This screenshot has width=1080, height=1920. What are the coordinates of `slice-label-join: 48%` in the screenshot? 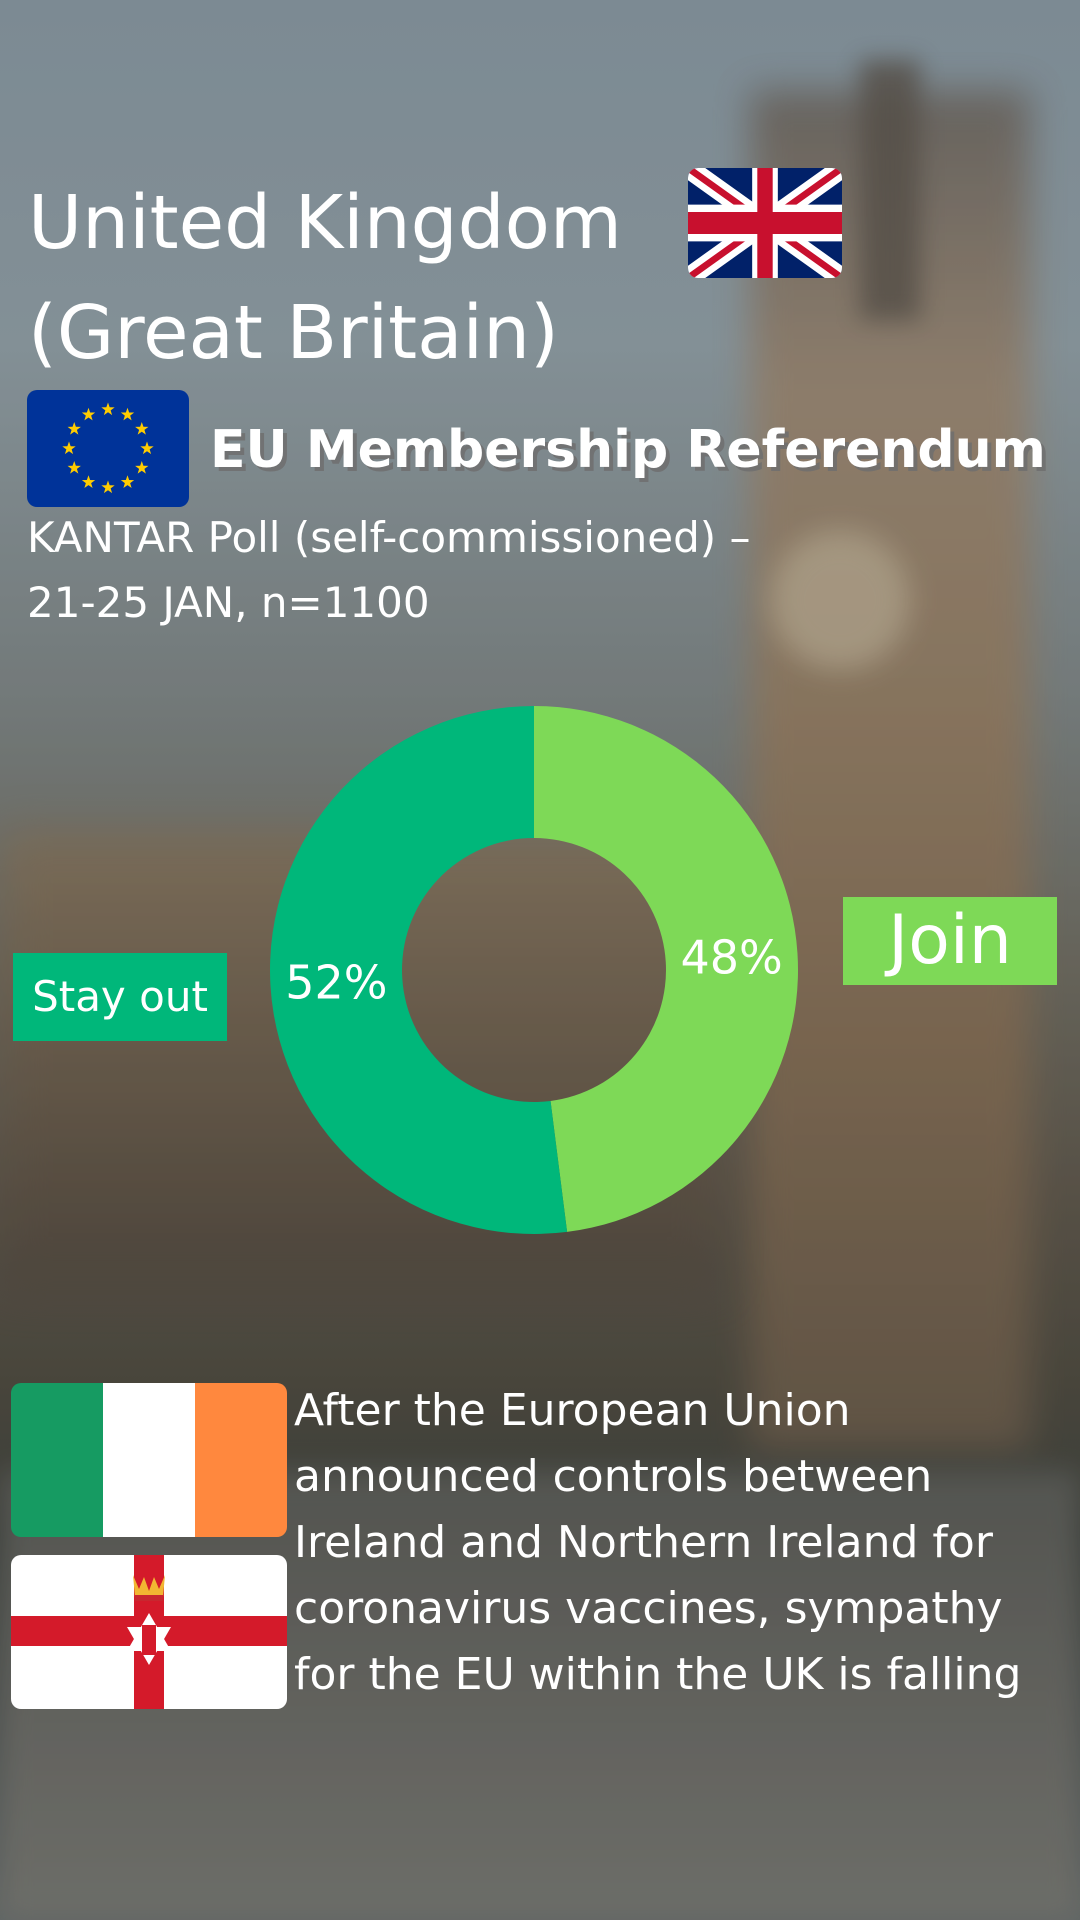 It's located at (731, 958).